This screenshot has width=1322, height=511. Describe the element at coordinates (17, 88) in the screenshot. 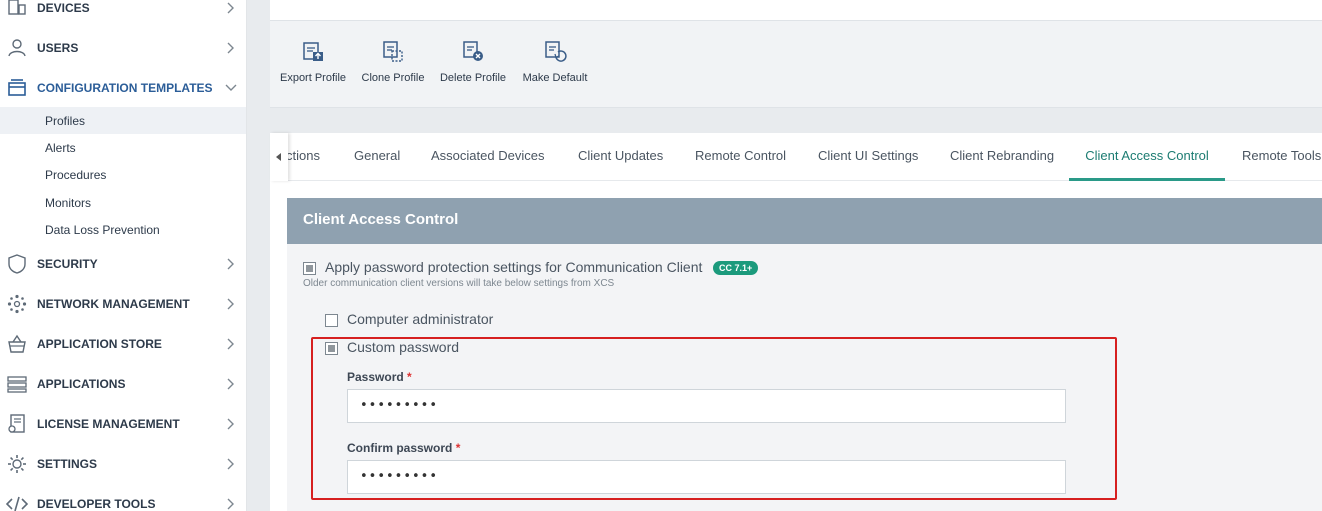

I see `template-icon` at that location.